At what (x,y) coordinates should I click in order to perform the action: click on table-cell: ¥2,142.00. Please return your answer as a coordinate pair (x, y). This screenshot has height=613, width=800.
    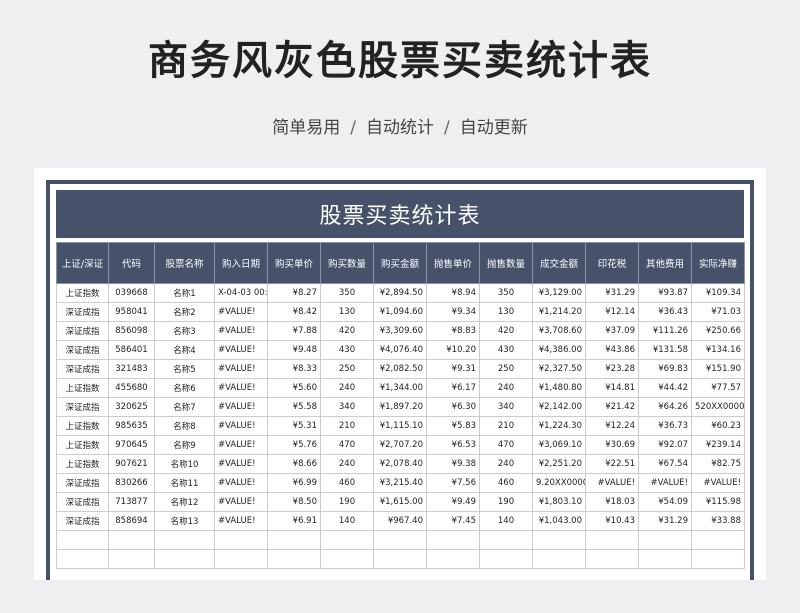
    Looking at the image, I should click on (559, 407).